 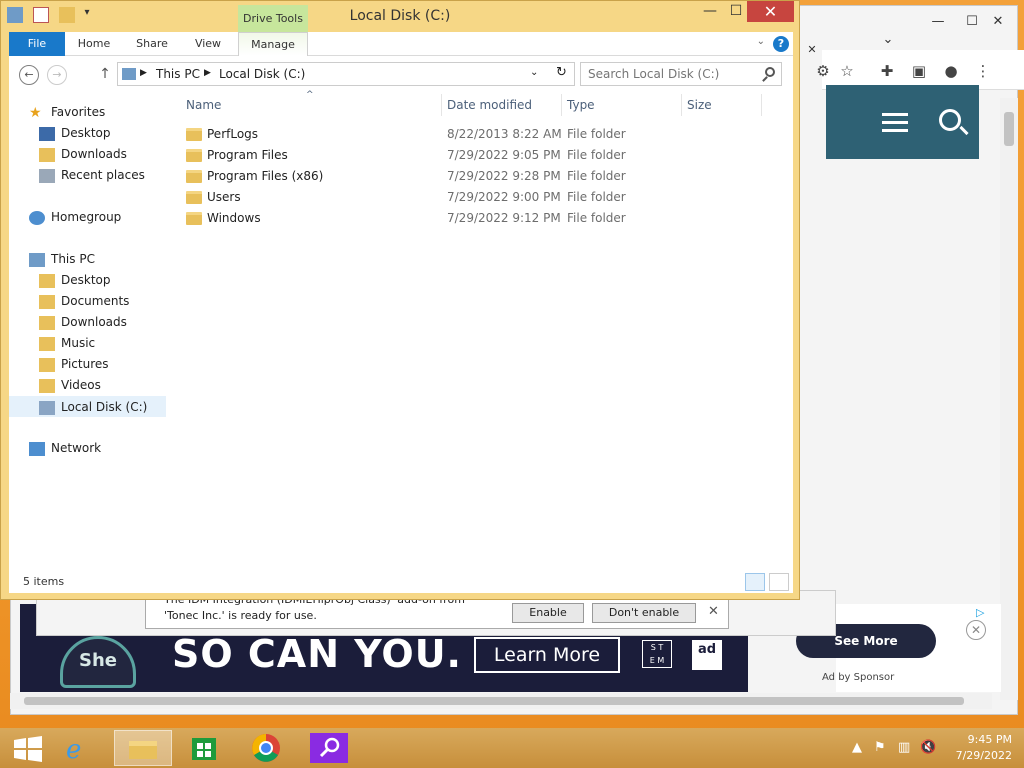 What do you see at coordinates (494, 701) in the screenshot?
I see `horizontal-scroll-thumb` at bounding box center [494, 701].